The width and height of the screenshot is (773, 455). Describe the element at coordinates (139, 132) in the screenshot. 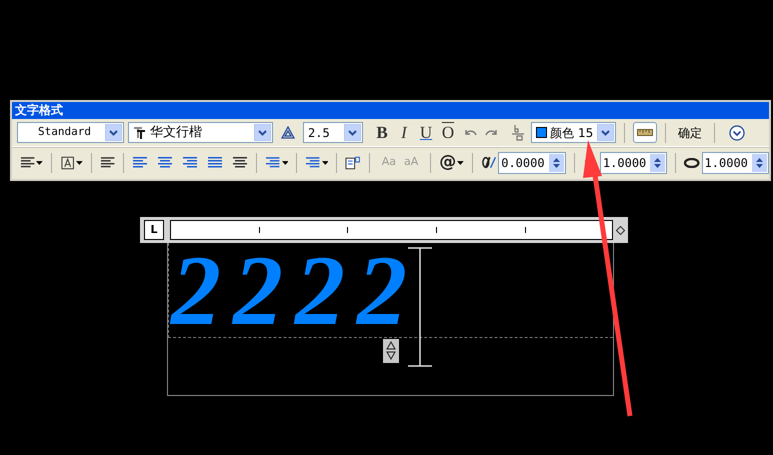

I see `truetype-icon` at that location.